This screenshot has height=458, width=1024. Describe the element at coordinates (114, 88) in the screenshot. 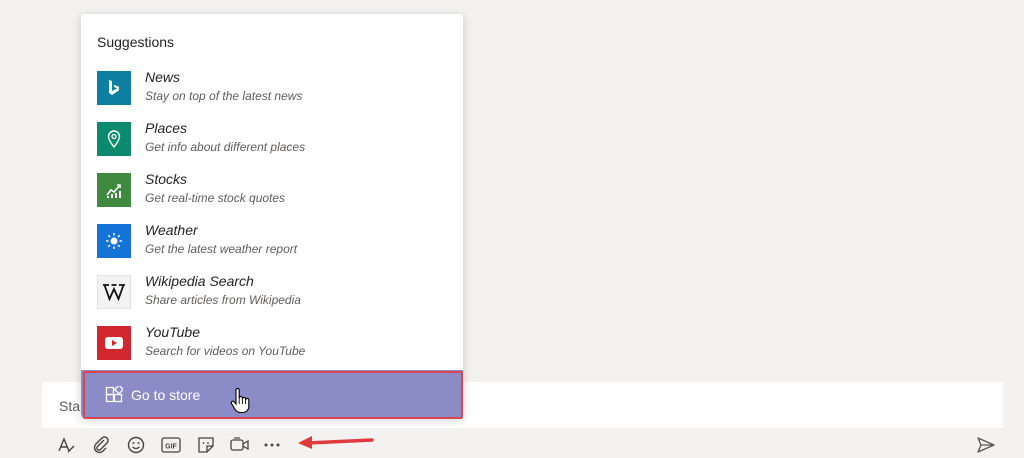

I see `bing-icon` at that location.